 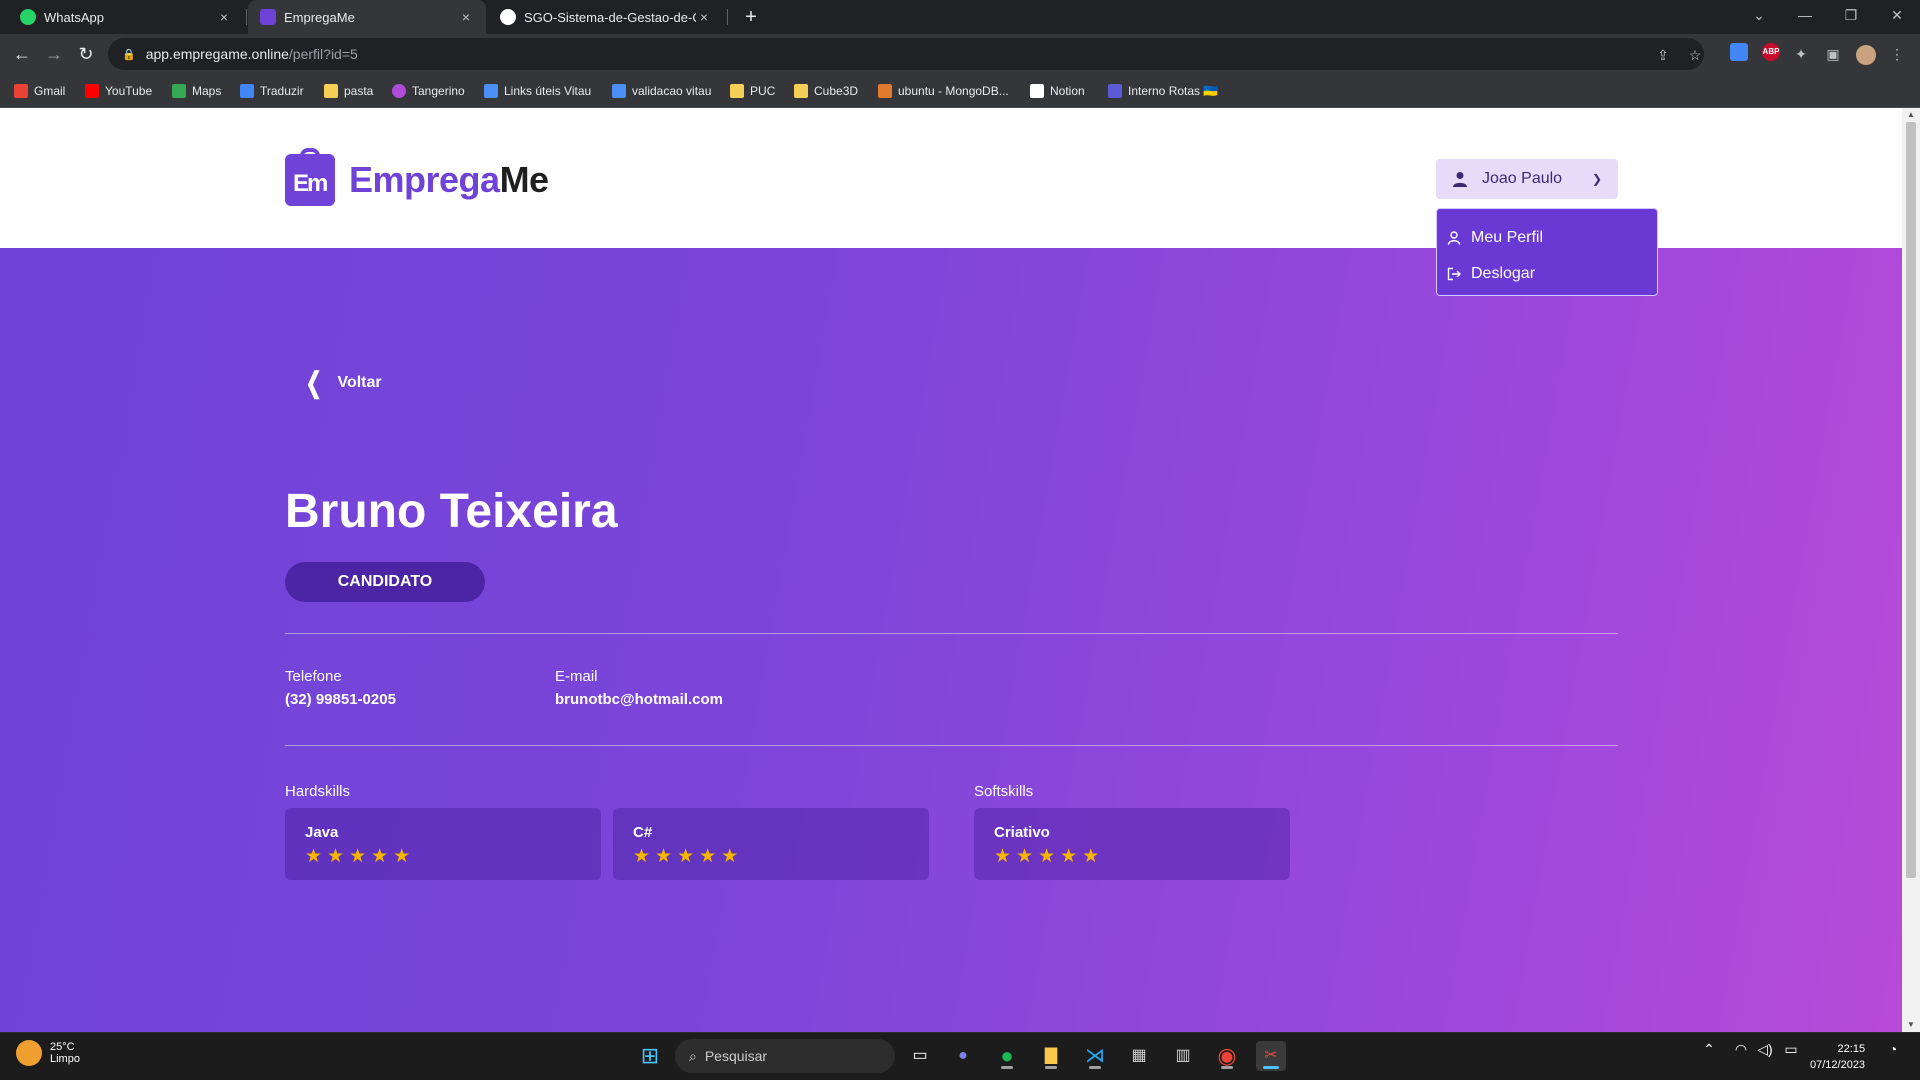 What do you see at coordinates (1911, 1025) in the screenshot?
I see `scroll-down-icon: ▼` at bounding box center [1911, 1025].